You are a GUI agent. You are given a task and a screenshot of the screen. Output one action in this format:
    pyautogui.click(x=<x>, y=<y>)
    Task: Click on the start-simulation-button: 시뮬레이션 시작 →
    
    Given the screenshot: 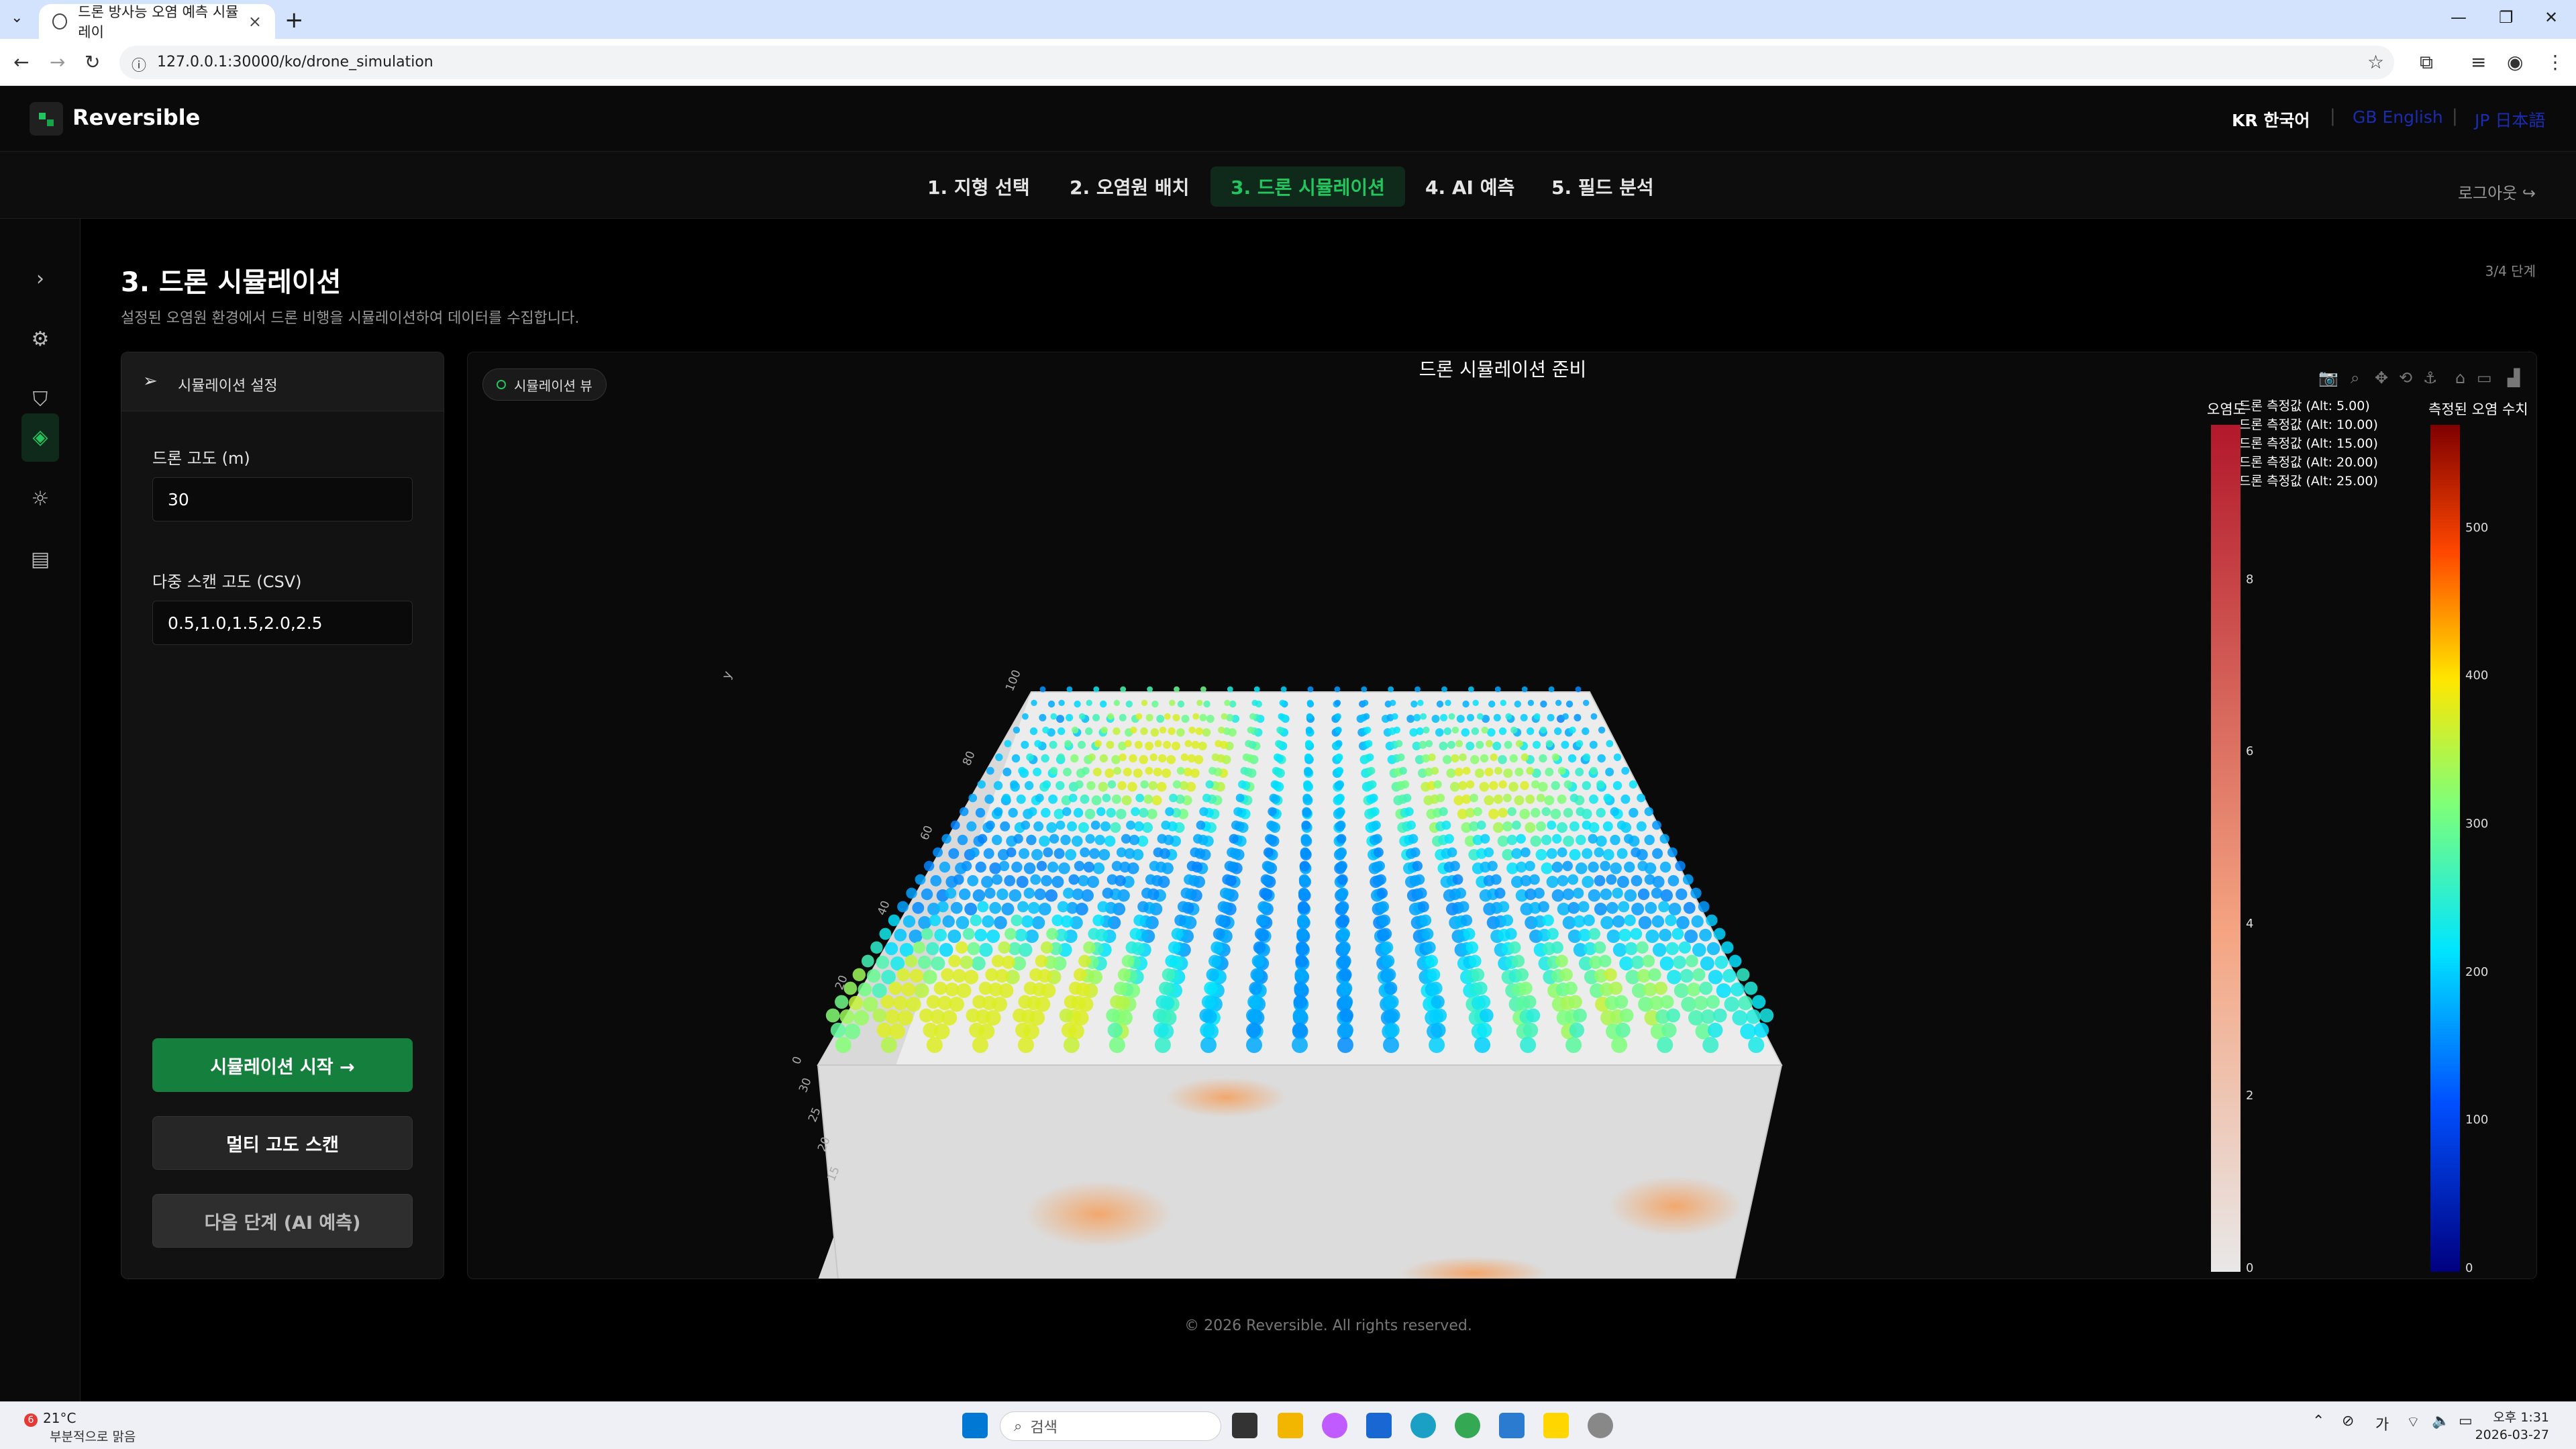 What is the action you would take?
    pyautogui.click(x=282, y=1065)
    